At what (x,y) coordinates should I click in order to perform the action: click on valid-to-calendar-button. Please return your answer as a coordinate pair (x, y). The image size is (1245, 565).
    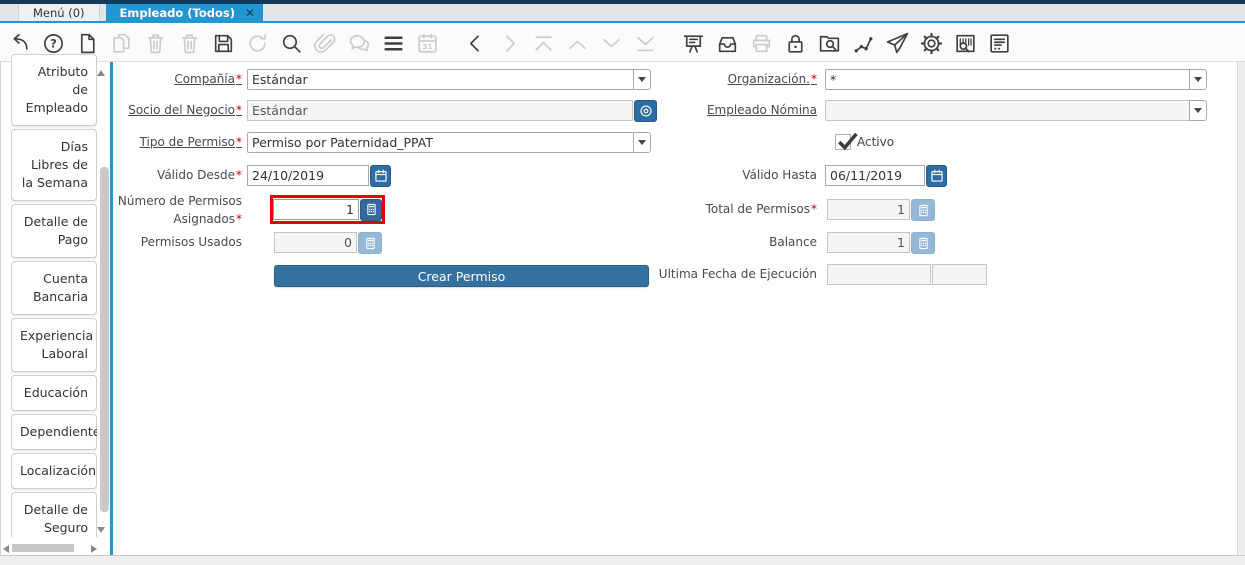
    Looking at the image, I should click on (936, 176).